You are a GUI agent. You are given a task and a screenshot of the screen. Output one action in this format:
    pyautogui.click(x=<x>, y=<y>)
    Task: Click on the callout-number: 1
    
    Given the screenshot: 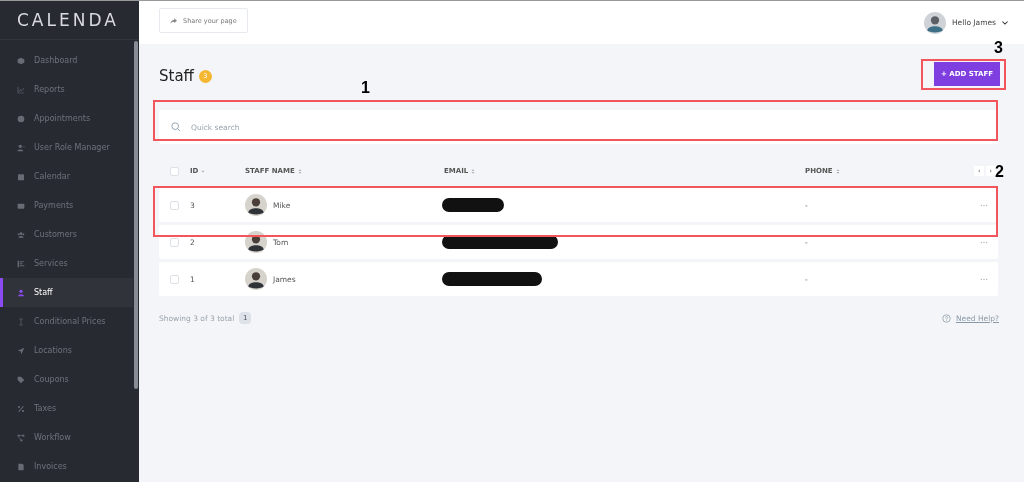 What is the action you would take?
    pyautogui.click(x=365, y=88)
    